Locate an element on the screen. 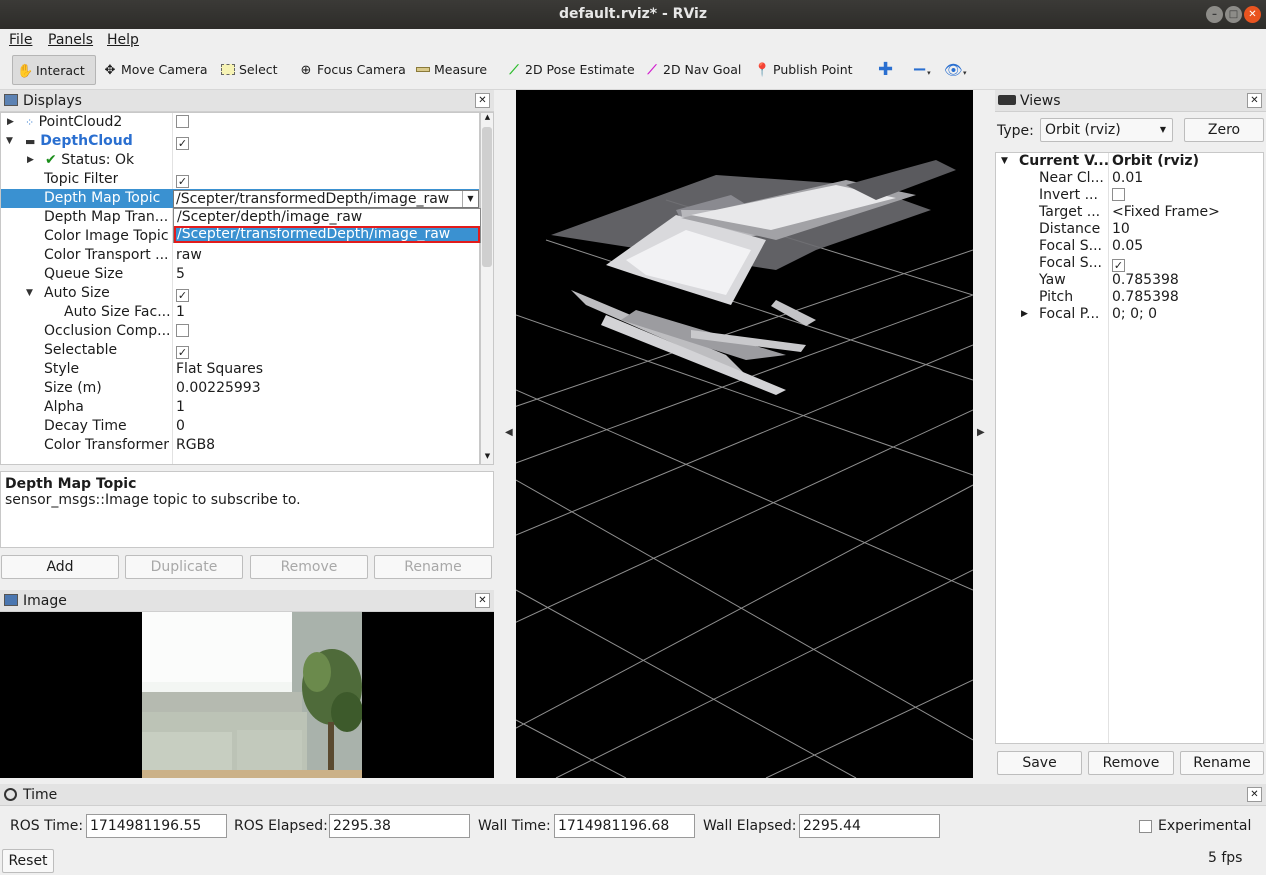  add-display-button: Add is located at coordinates (60, 567).